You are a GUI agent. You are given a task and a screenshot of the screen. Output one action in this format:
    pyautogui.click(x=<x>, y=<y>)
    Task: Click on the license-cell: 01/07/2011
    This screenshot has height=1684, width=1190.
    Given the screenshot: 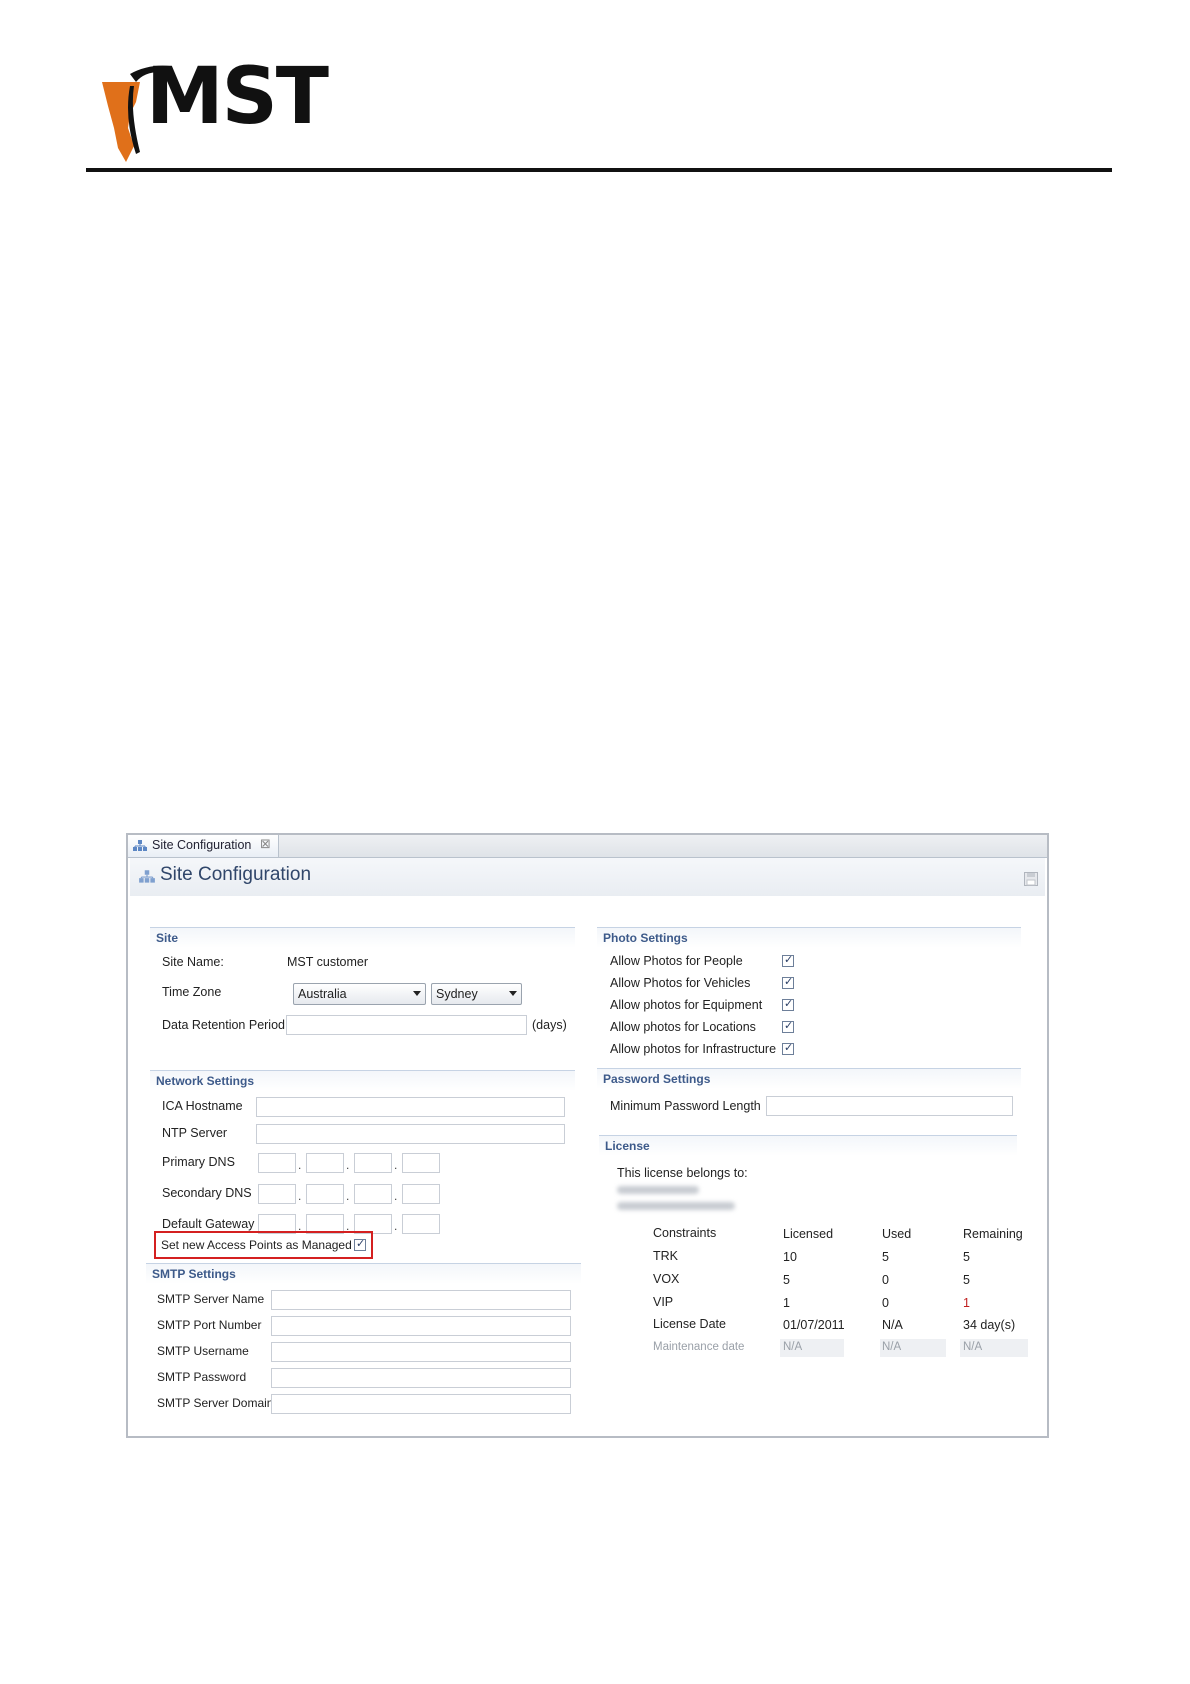 What is the action you would take?
    pyautogui.click(x=814, y=1325)
    